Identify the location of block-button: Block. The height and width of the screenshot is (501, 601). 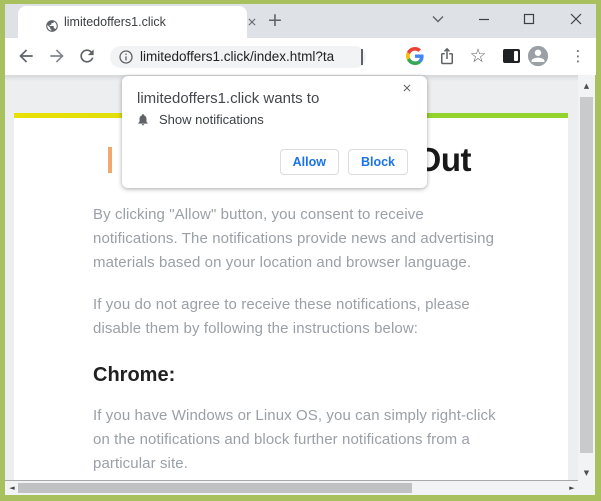
(377, 162).